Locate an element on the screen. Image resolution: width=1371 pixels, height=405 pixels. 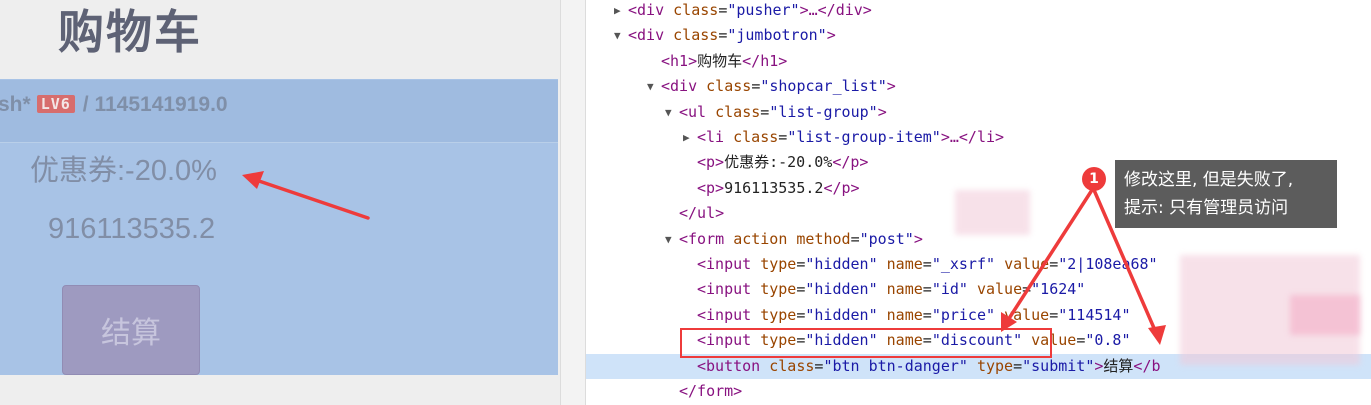
annotation-note: 修改这里, 但是失败了, 提示: 只有管理员访问 is located at coordinates (1226, 194).